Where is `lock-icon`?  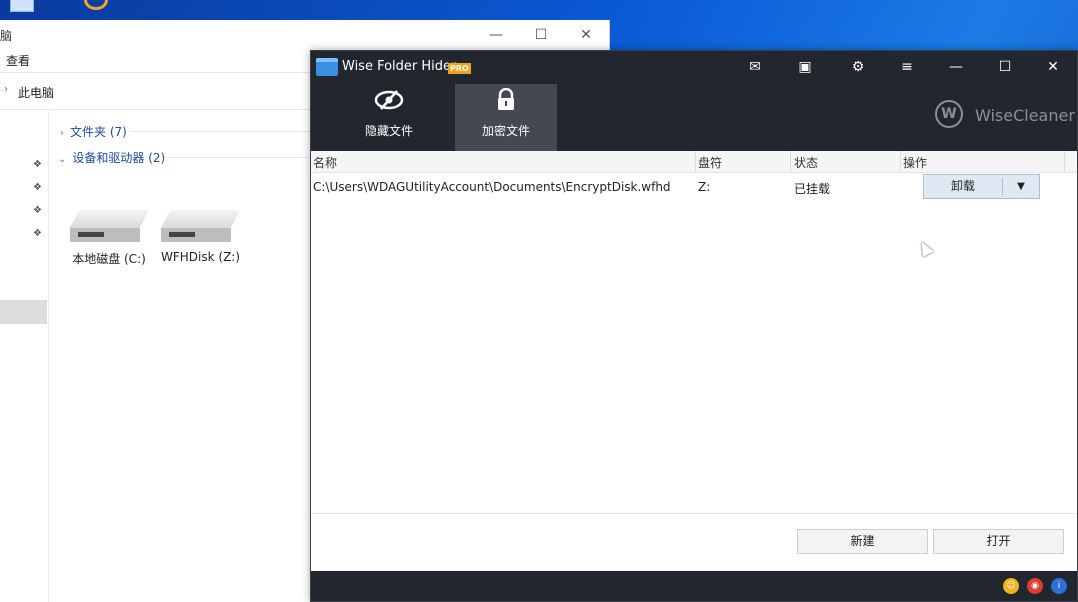 lock-icon is located at coordinates (506, 104).